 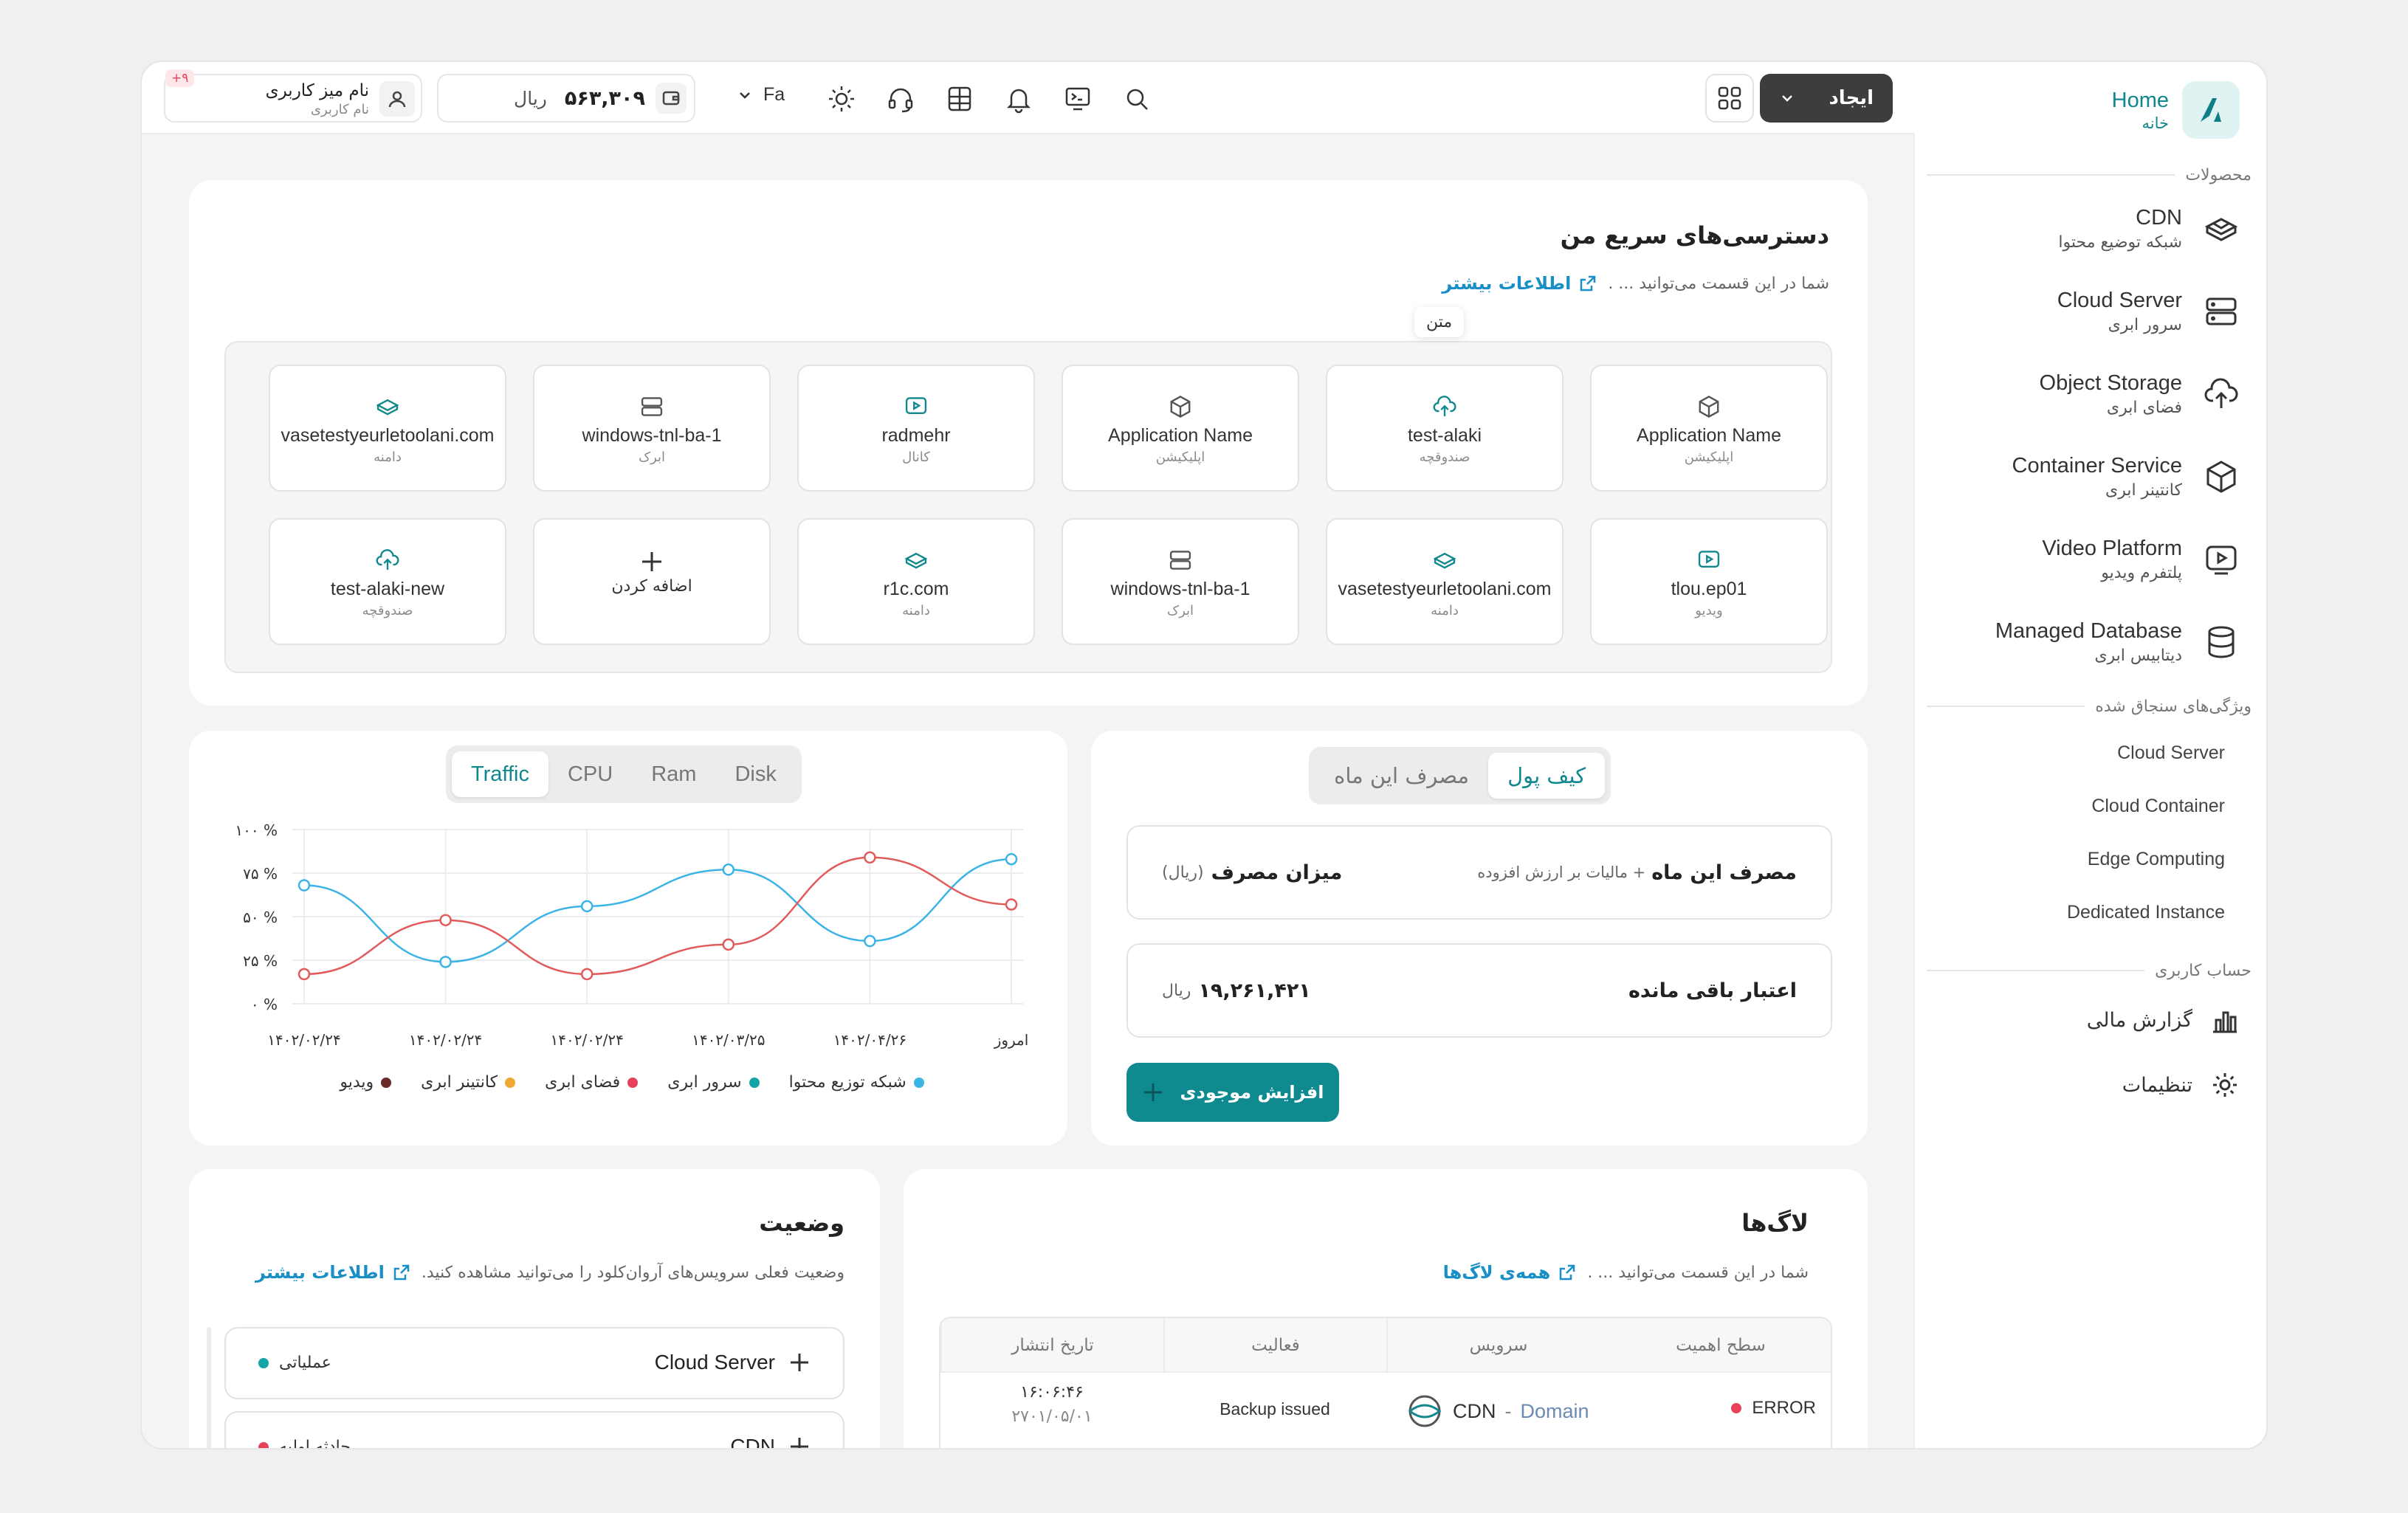 I want to click on avatar, so click(x=397, y=99).